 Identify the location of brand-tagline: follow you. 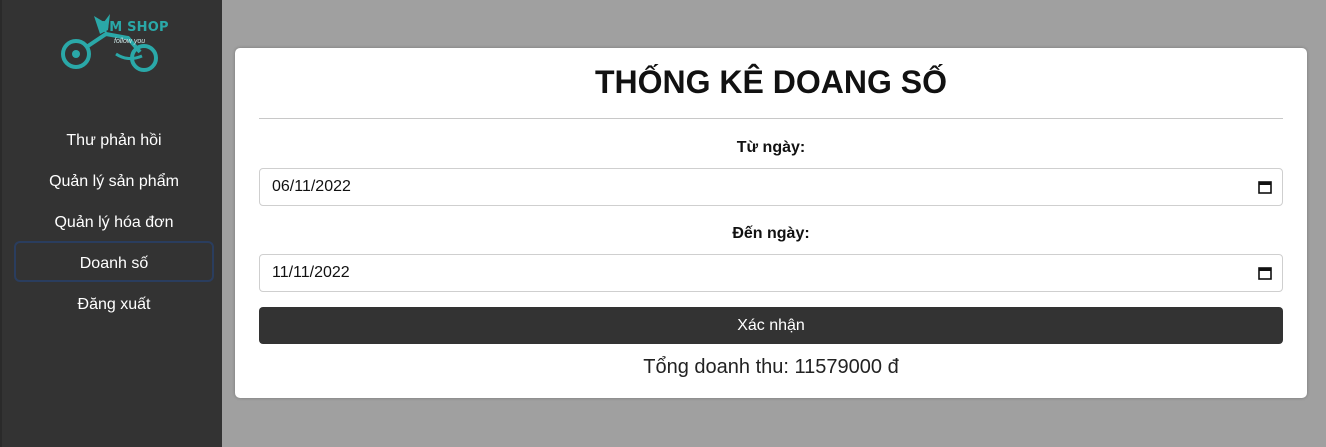
(130, 41).